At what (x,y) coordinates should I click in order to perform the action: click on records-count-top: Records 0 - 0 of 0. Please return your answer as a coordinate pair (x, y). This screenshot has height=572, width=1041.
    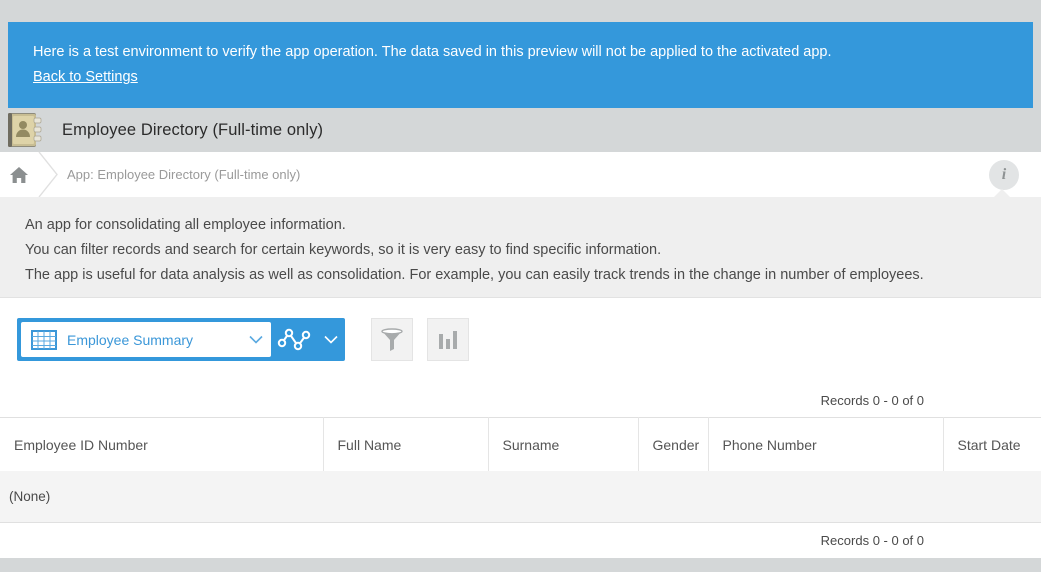
    Looking at the image, I should click on (520, 401).